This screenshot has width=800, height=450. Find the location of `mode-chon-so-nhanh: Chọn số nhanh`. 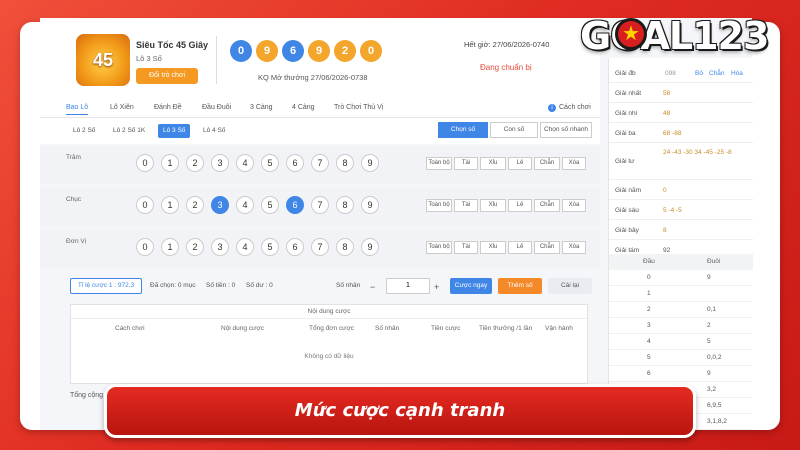

mode-chon-so-nhanh: Chọn số nhanh is located at coordinates (566, 130).